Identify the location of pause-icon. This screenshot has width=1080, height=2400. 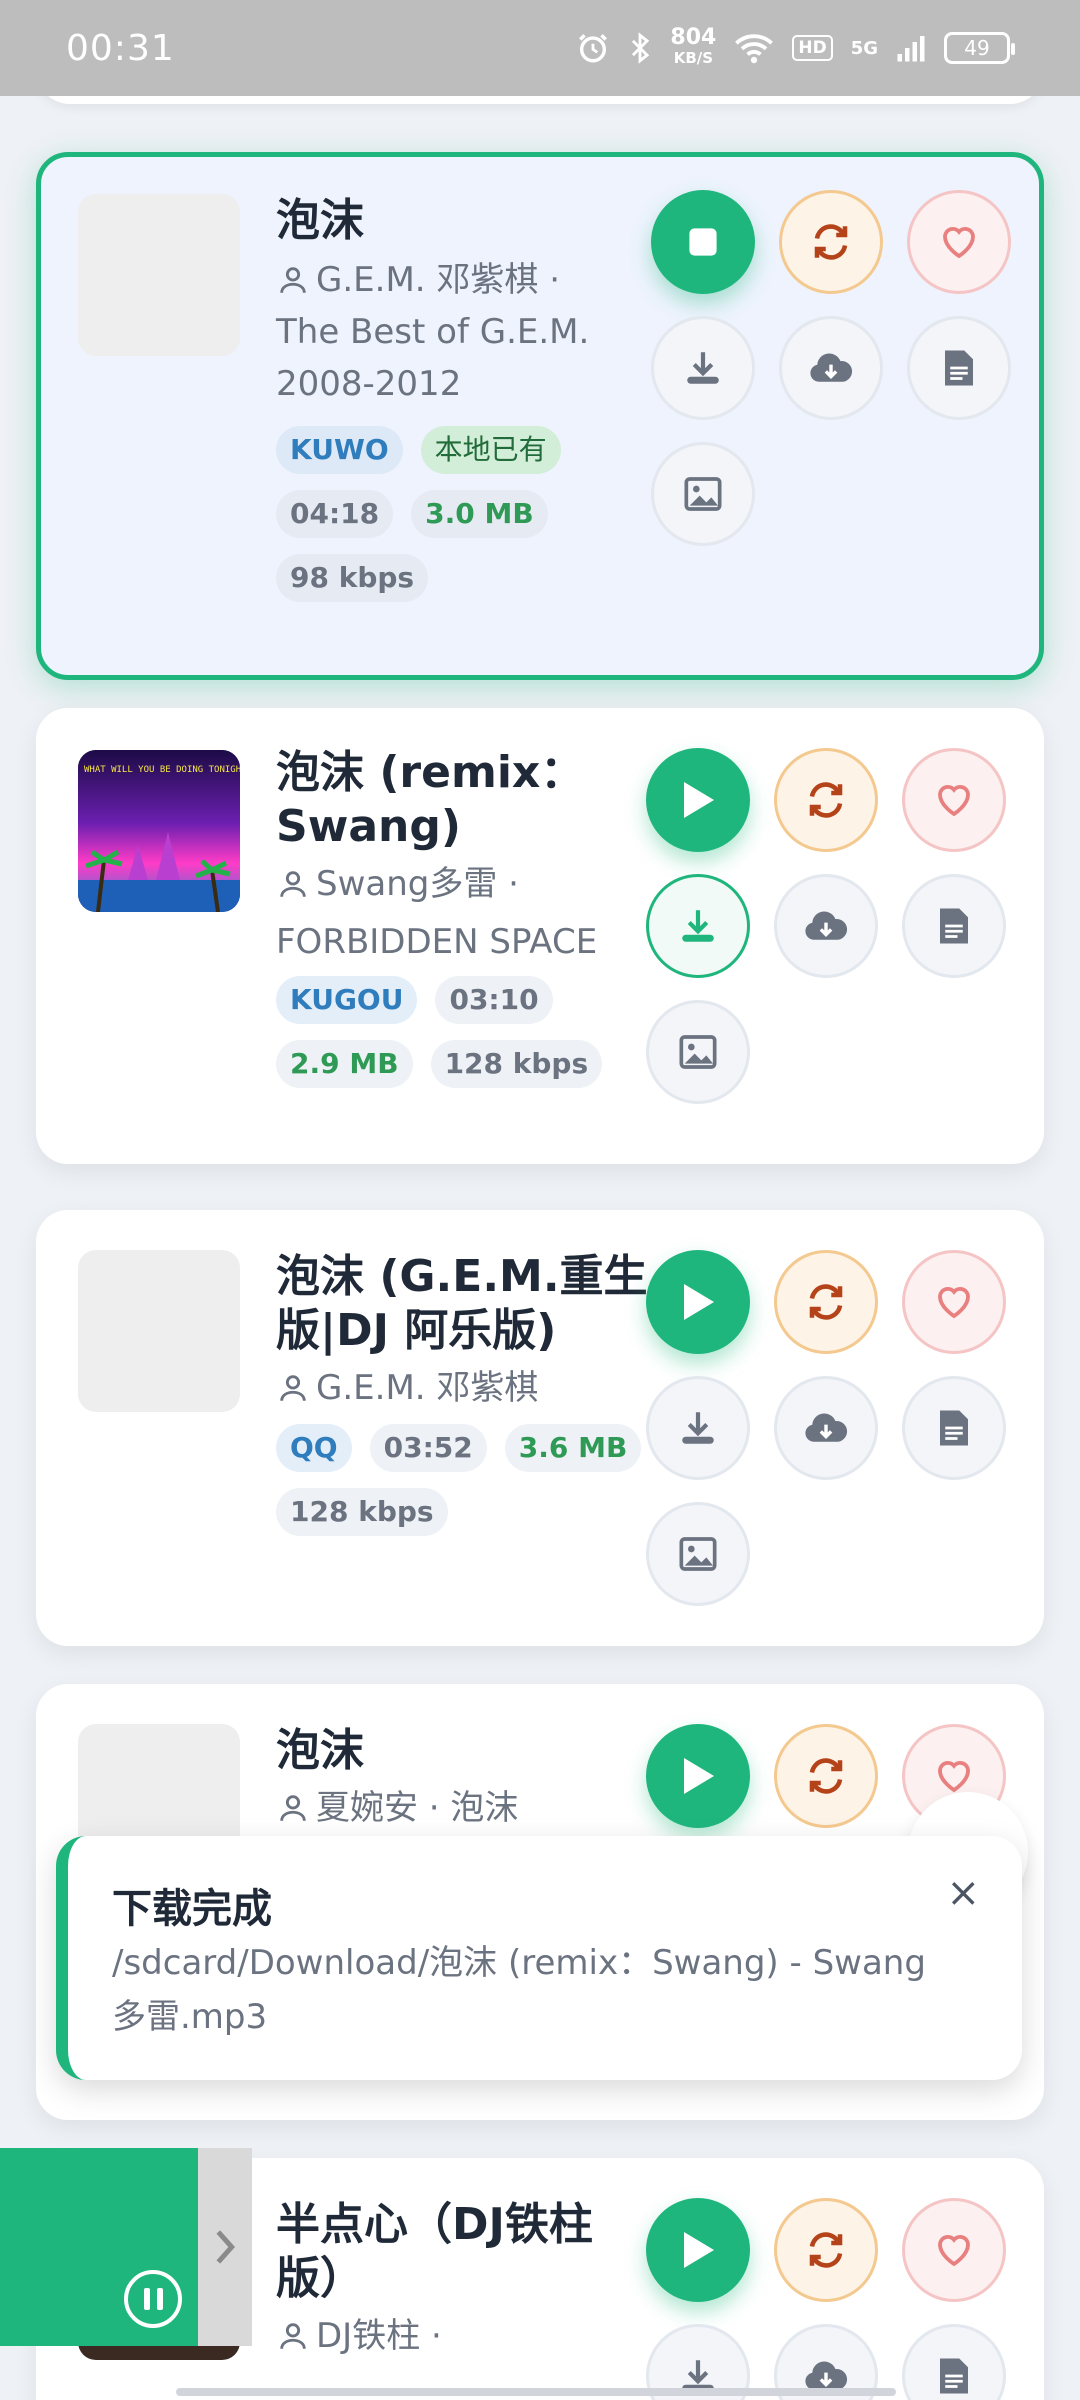
(153, 2299).